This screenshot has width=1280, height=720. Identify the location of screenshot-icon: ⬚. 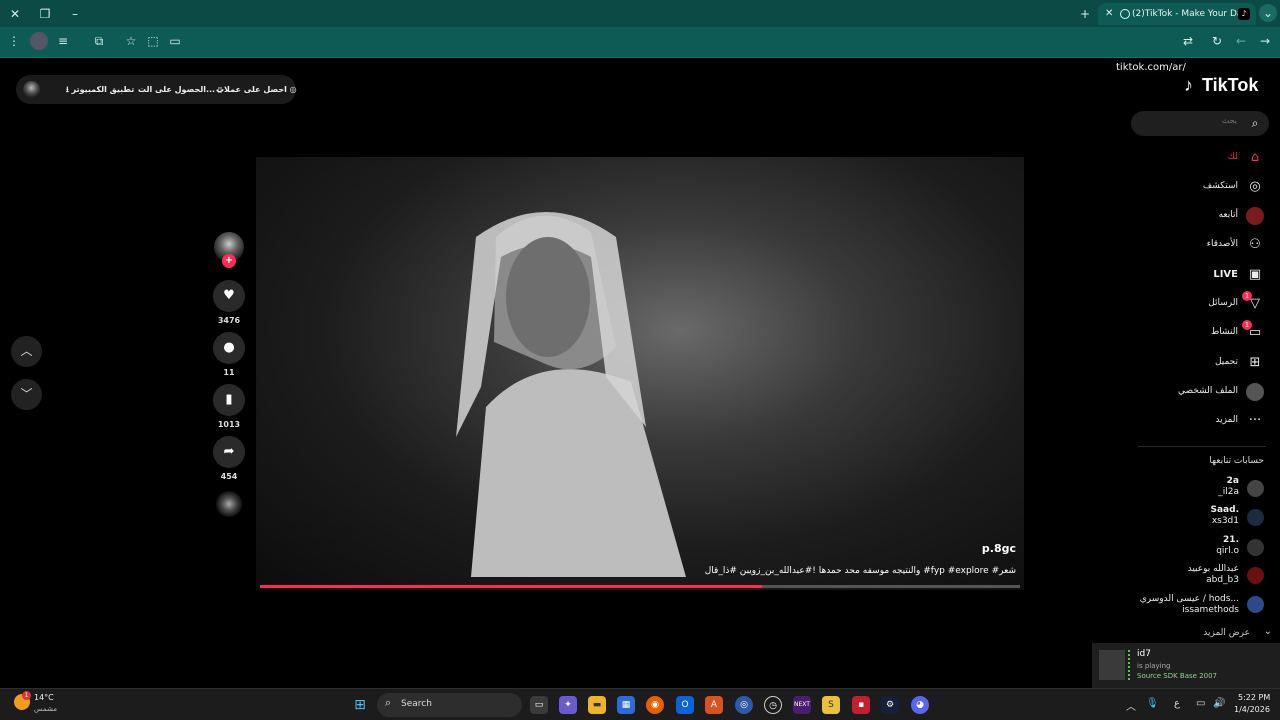
(153, 41).